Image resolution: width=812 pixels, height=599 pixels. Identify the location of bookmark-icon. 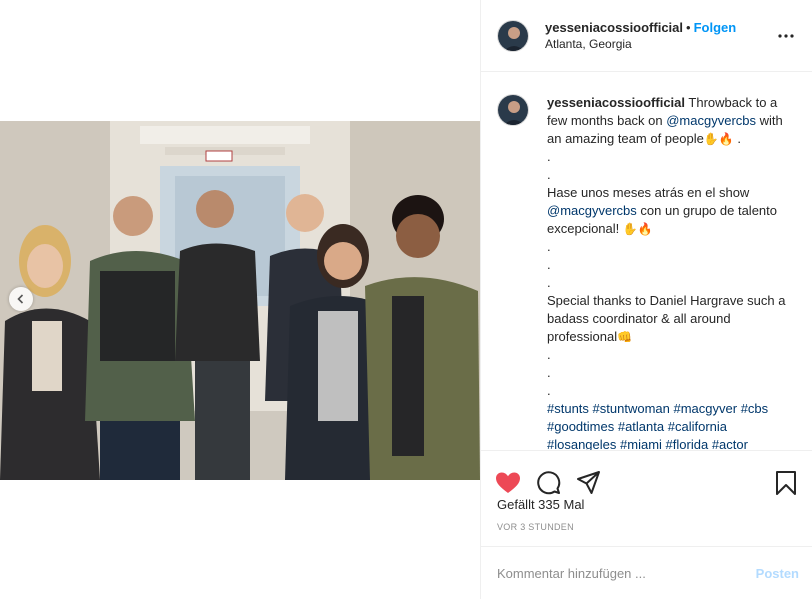
(786, 482).